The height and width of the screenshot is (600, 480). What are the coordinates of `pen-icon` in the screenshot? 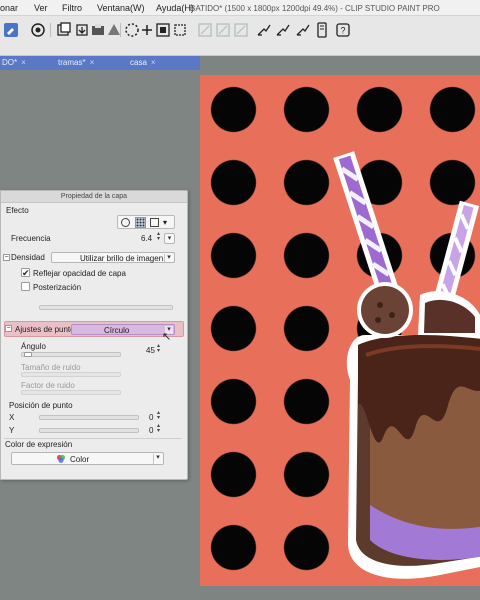 It's located at (283, 30).